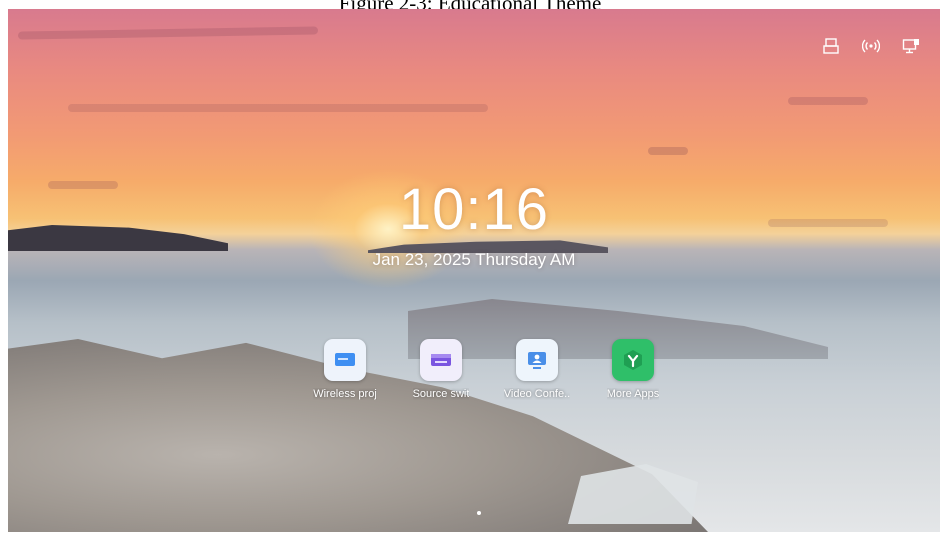 The height and width of the screenshot is (534, 940). I want to click on app-source-switch: Source swit, so click(441, 369).